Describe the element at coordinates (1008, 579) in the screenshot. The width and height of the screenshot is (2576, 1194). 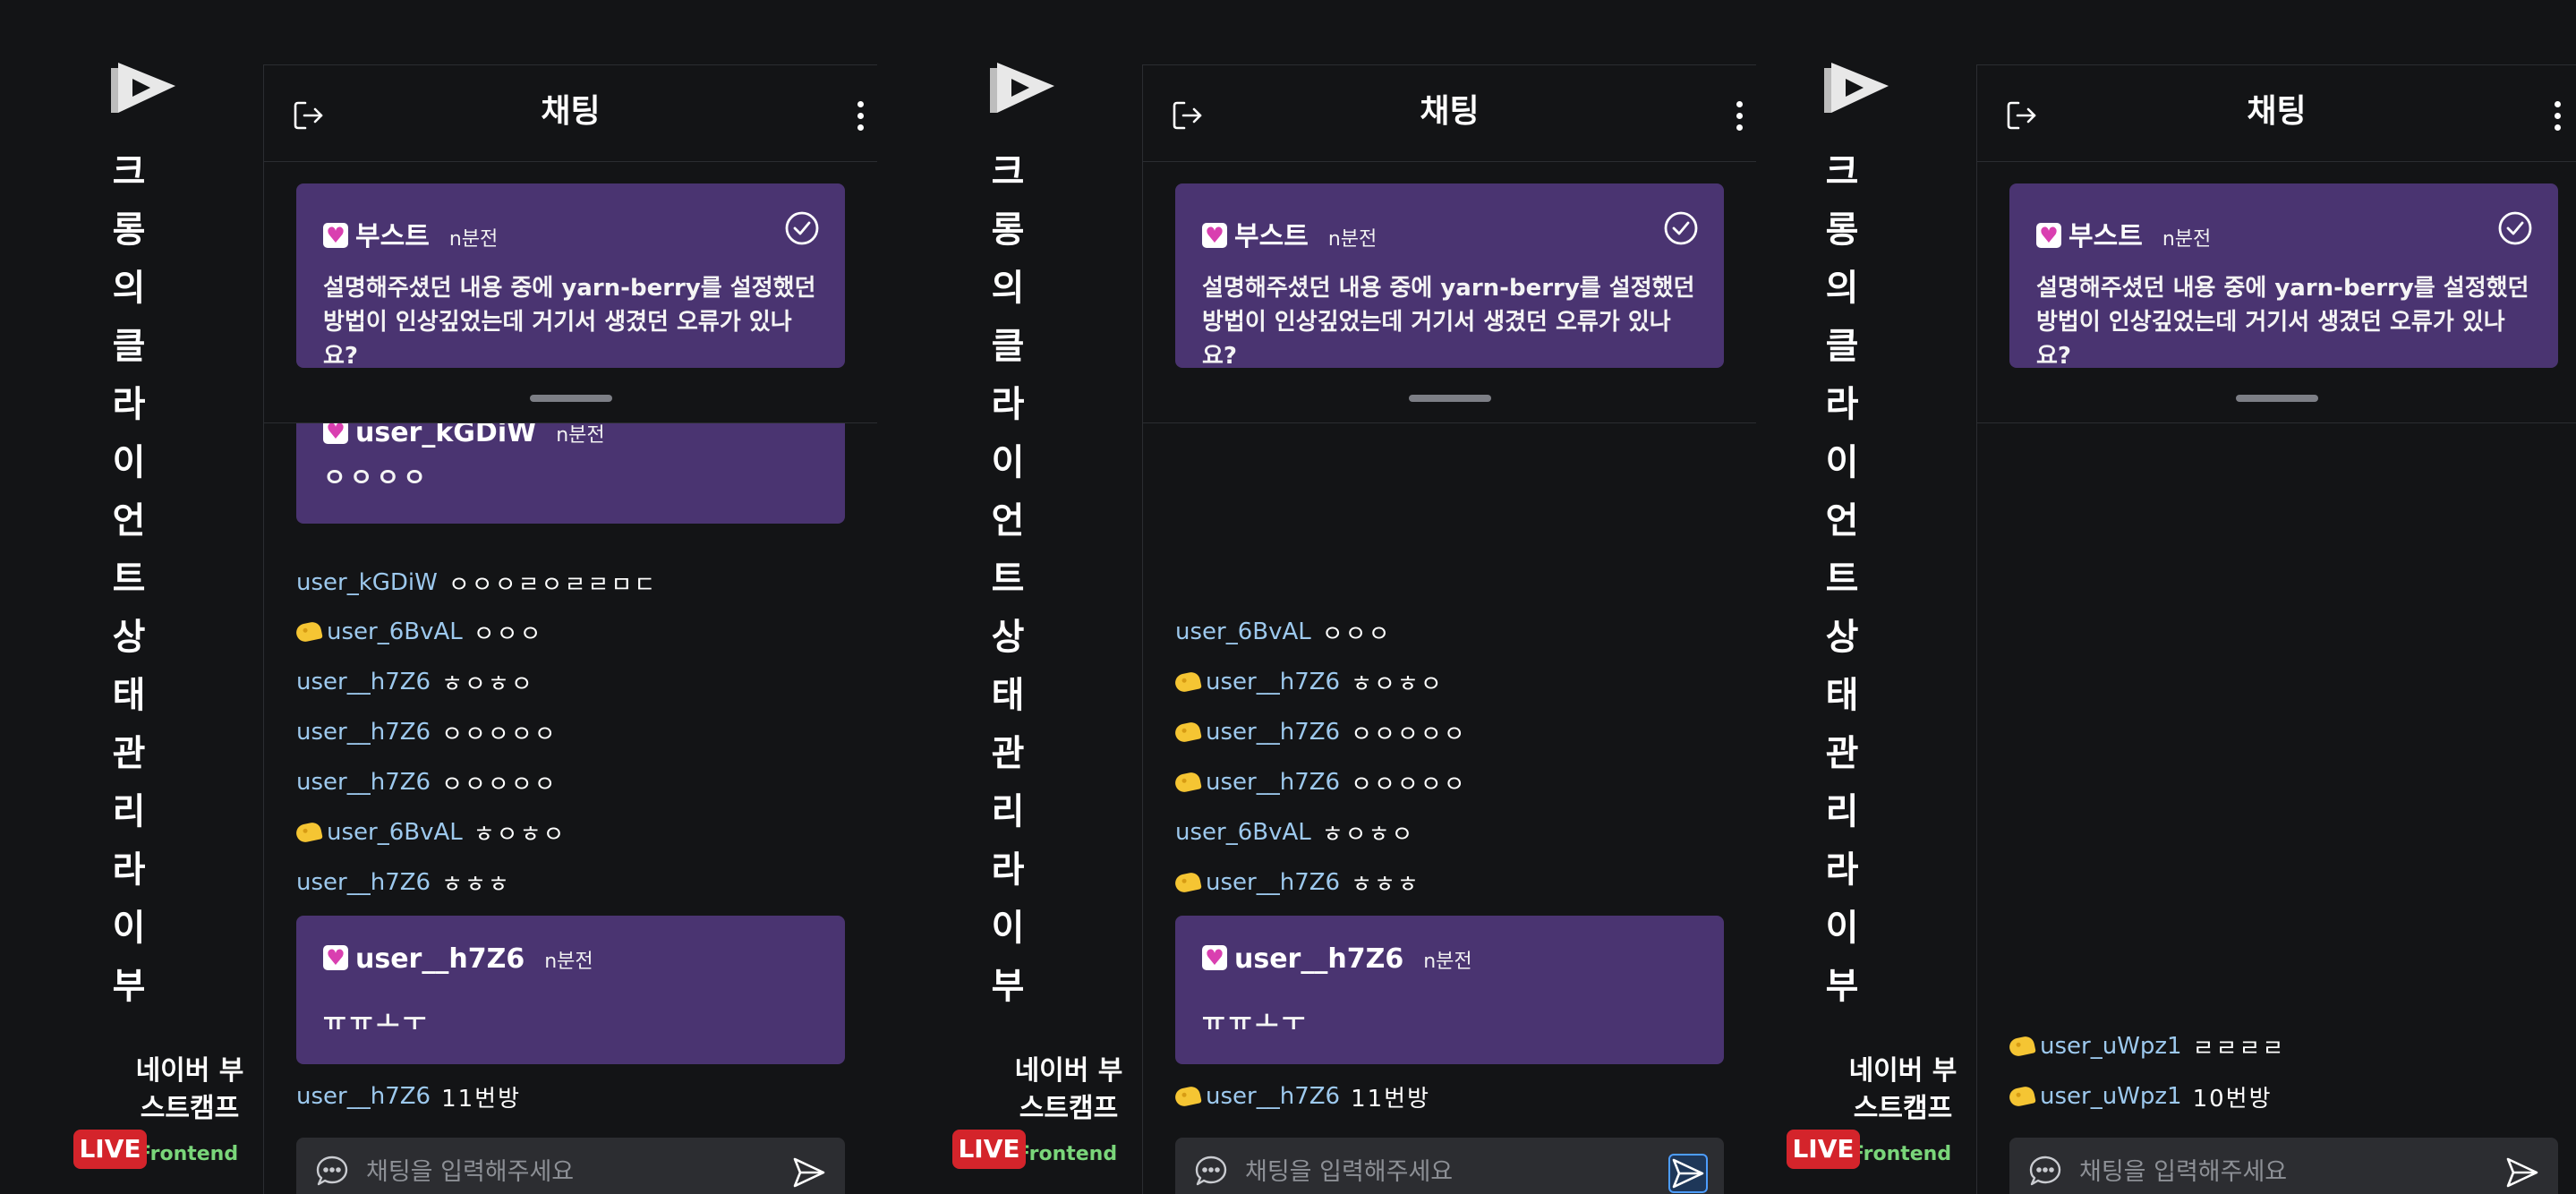
I see `room-title-char: 트` at that location.